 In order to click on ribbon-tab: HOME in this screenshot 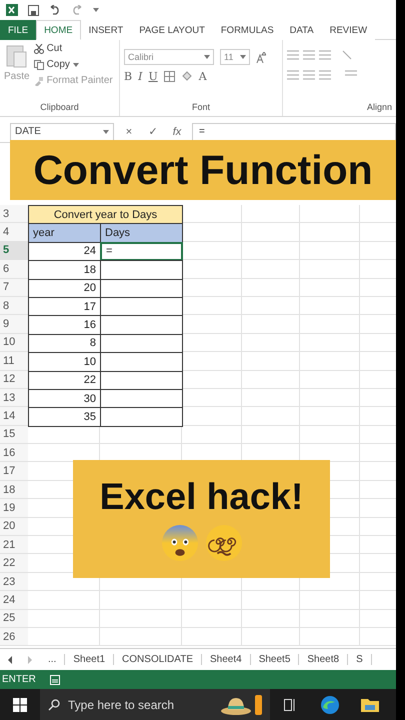, I will do `click(58, 30)`.